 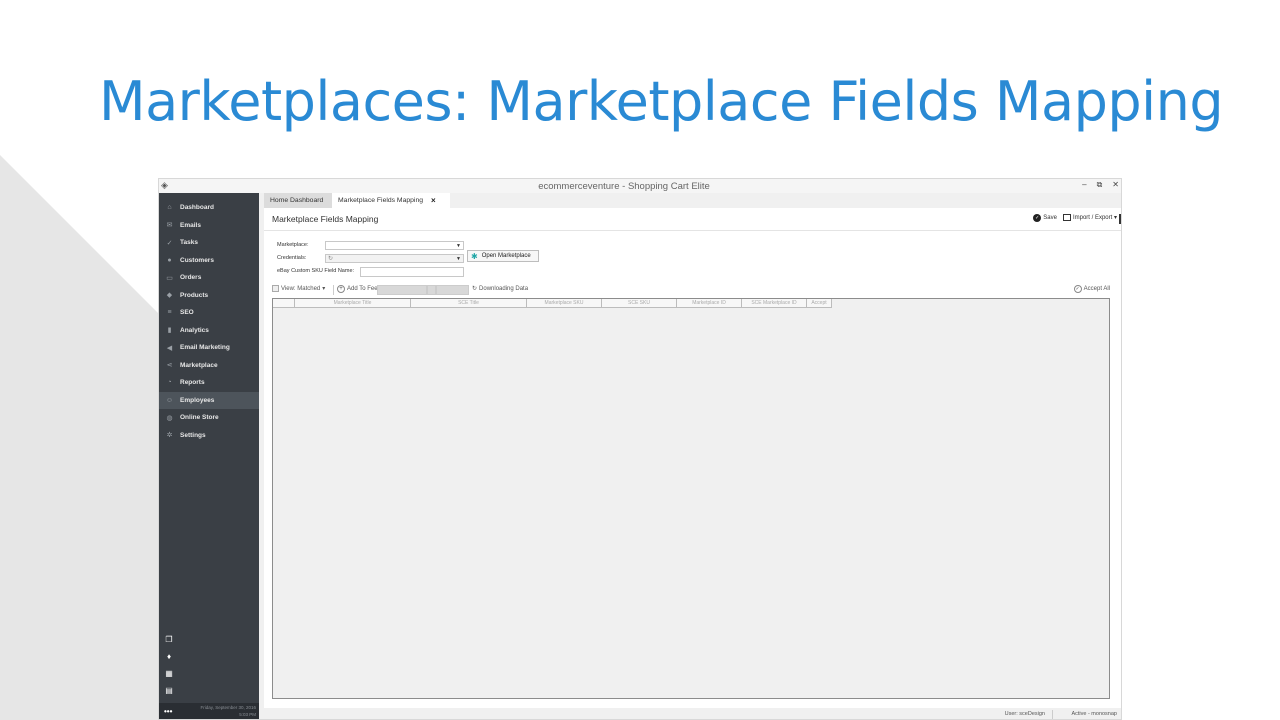 What do you see at coordinates (412, 272) in the screenshot?
I see `sku-field-input` at bounding box center [412, 272].